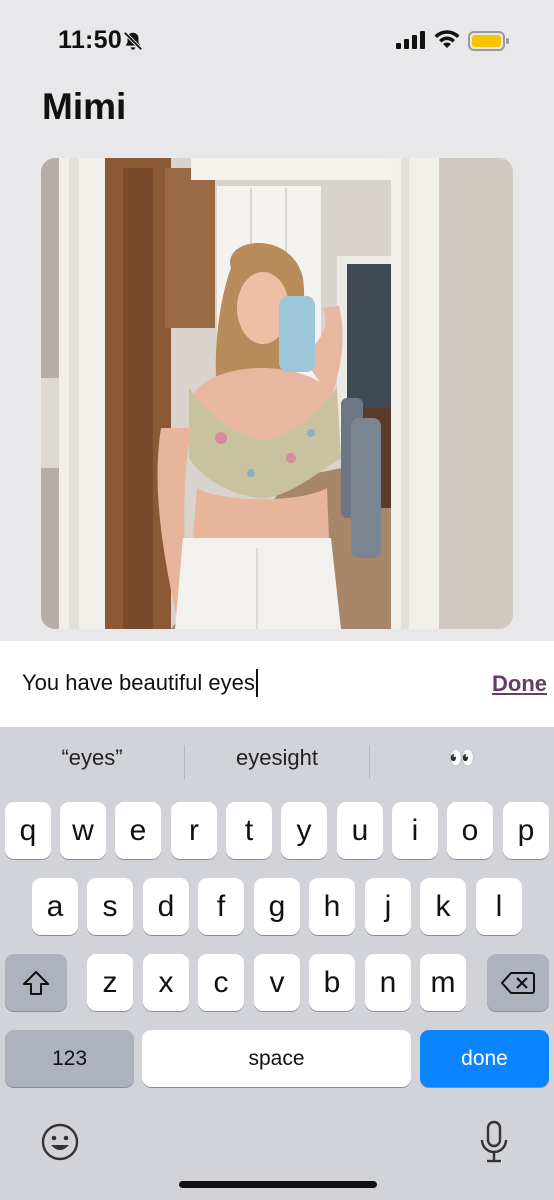 The image size is (554, 1200). I want to click on shift-icon, so click(36, 982).